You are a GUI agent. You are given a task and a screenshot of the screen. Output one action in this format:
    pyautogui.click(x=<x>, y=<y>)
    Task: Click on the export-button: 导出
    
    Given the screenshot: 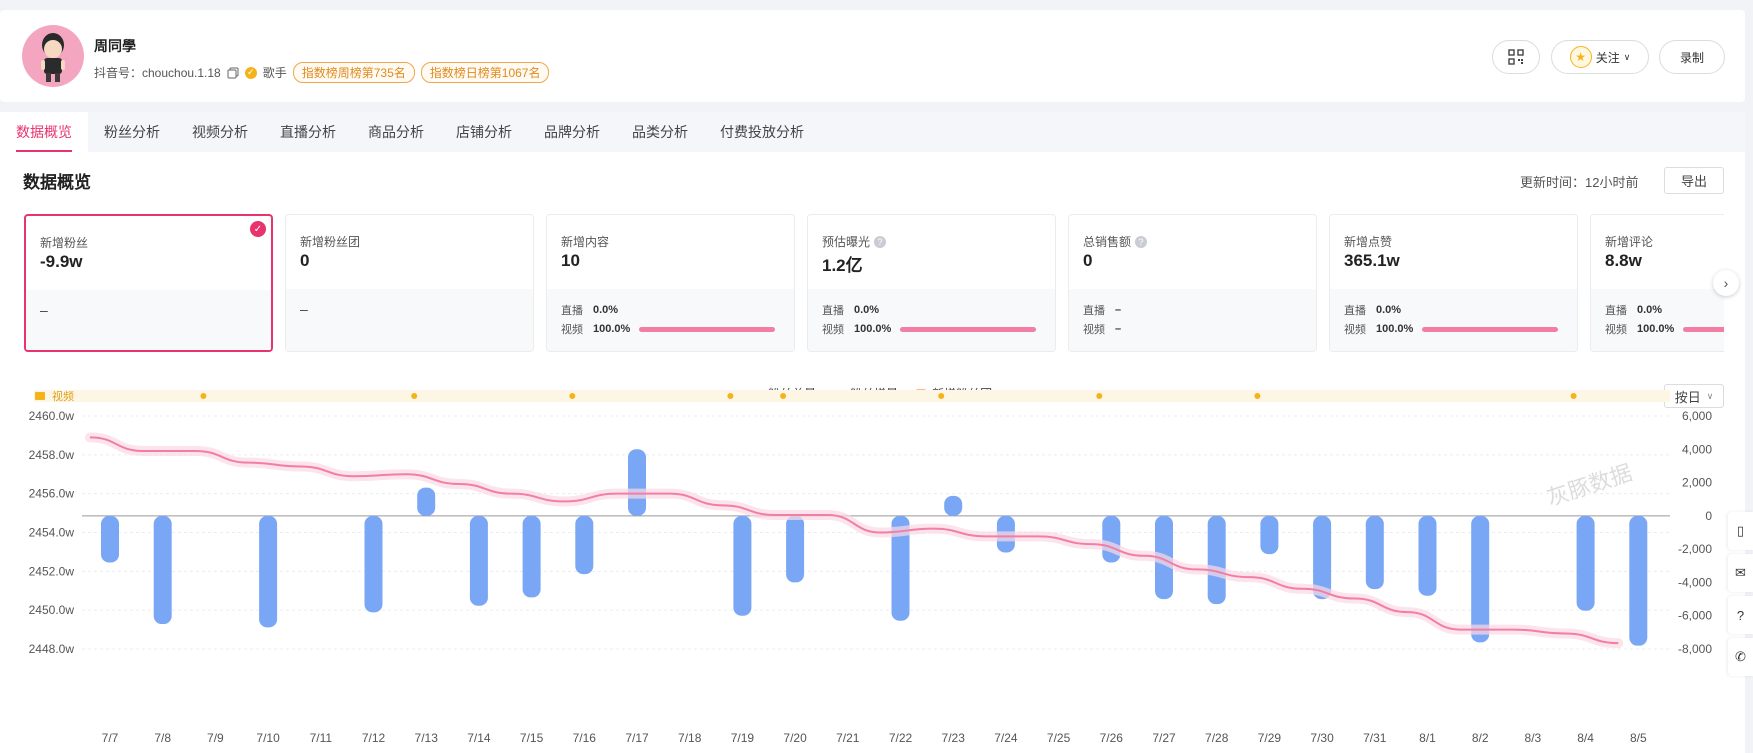 What is the action you would take?
    pyautogui.click(x=1694, y=180)
    